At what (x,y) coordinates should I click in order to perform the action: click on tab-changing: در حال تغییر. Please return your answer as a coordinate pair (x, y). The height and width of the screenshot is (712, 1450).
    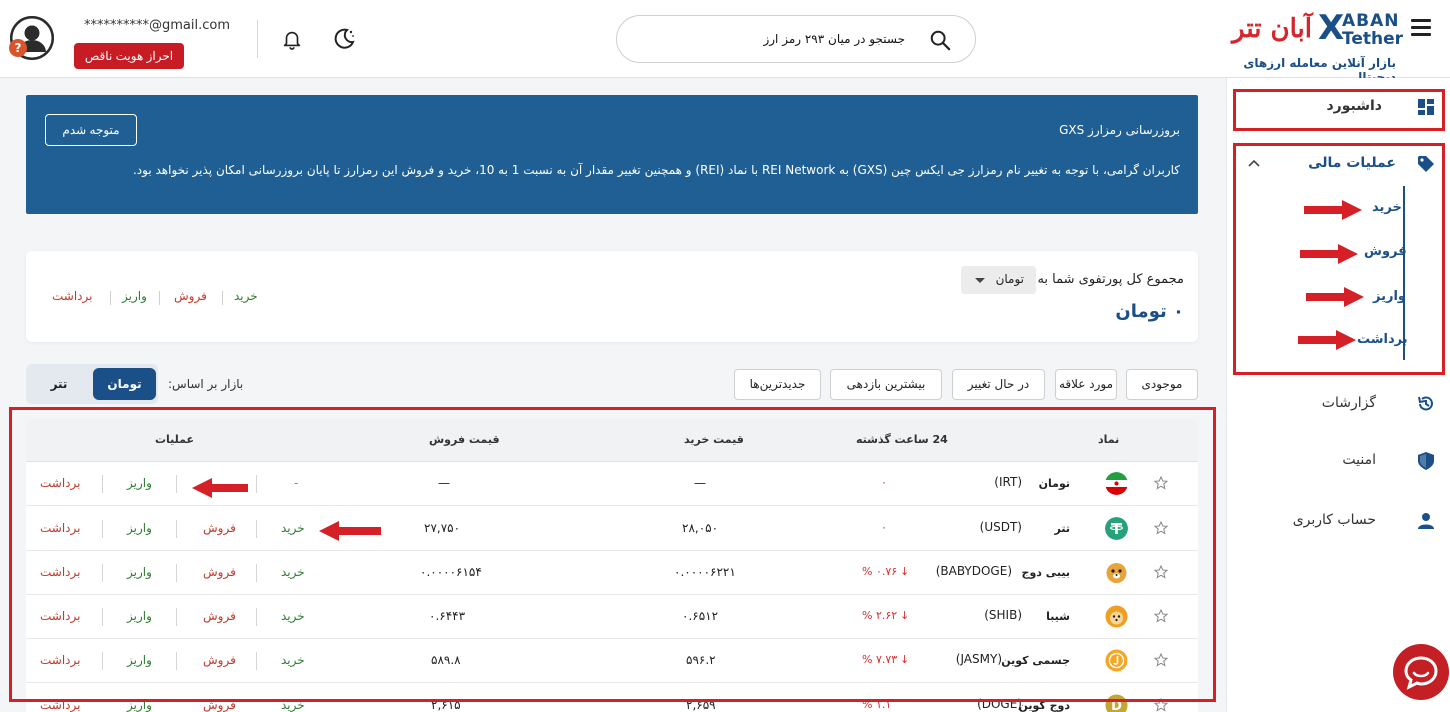
    Looking at the image, I should click on (998, 384).